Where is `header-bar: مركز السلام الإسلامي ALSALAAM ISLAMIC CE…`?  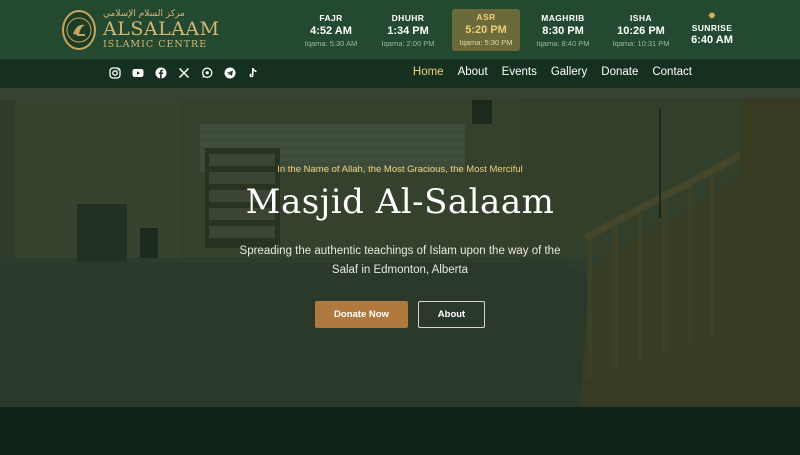 header-bar: مركز السلام الإسلامي ALSALAAM ISLAMIC CE… is located at coordinates (400, 29).